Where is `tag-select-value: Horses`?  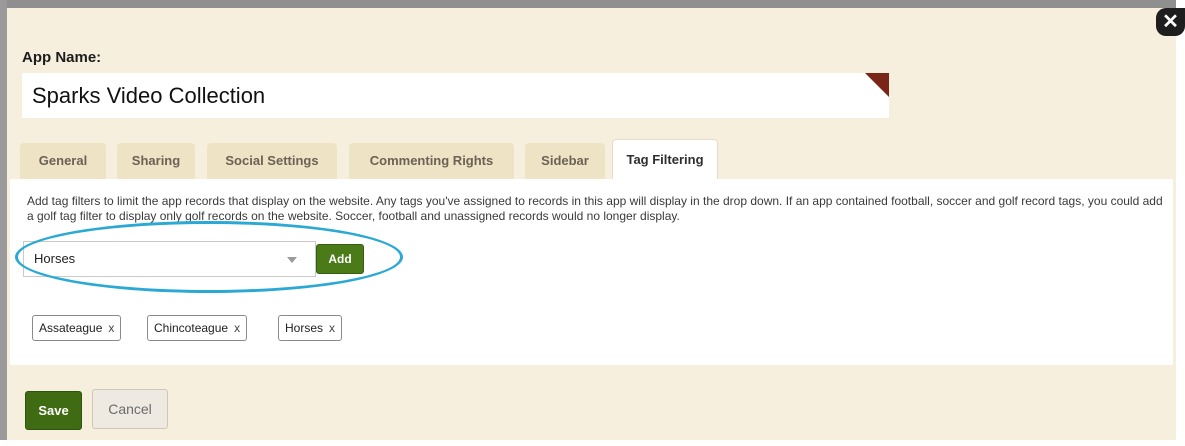
tag-select-value: Horses is located at coordinates (55, 258).